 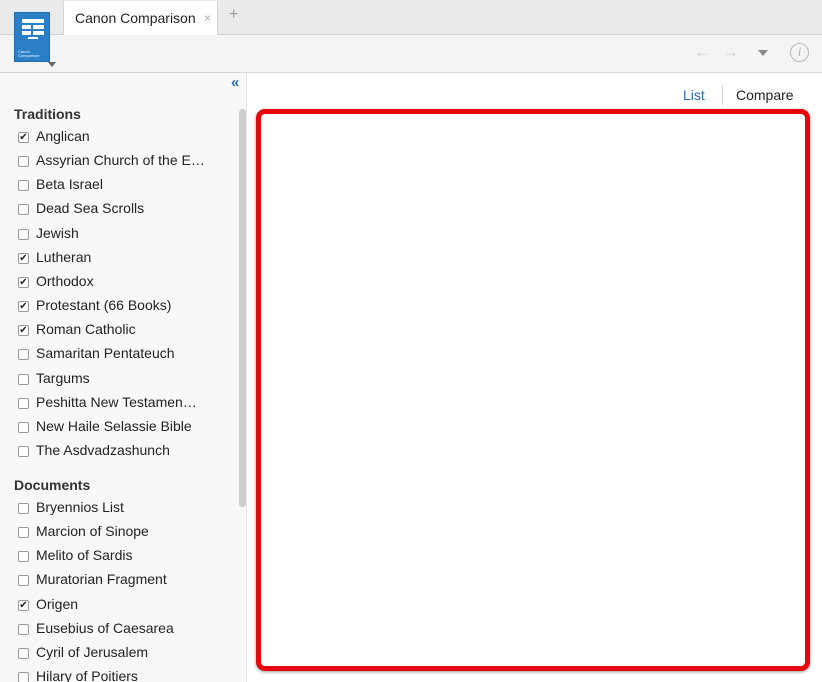 What do you see at coordinates (135, 18) in the screenshot?
I see `tab-label: Canon Comparison` at bounding box center [135, 18].